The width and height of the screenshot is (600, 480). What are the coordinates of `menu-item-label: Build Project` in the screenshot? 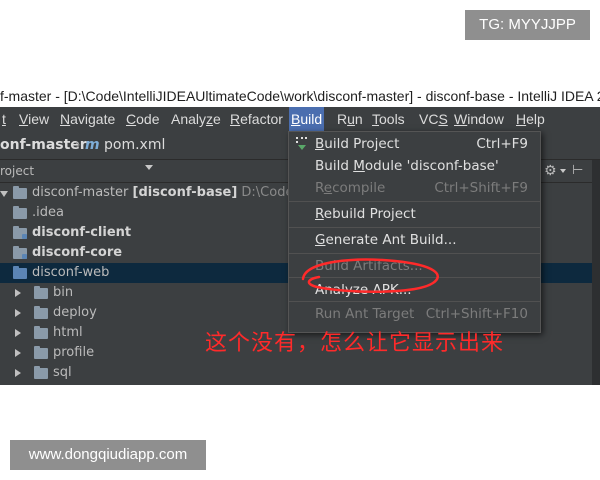 It's located at (357, 144).